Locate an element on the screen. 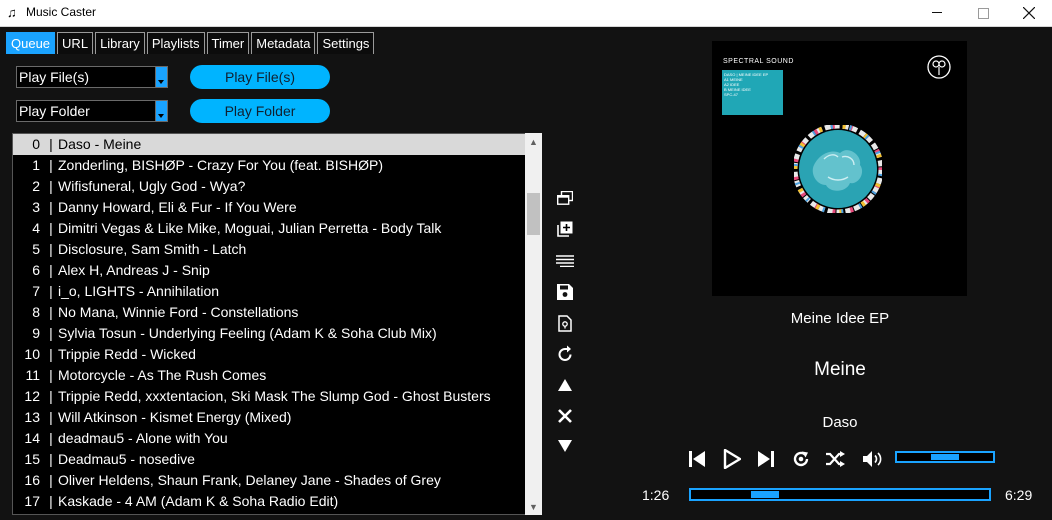 The image size is (1052, 520). tab-settings: Settings is located at coordinates (346, 43).